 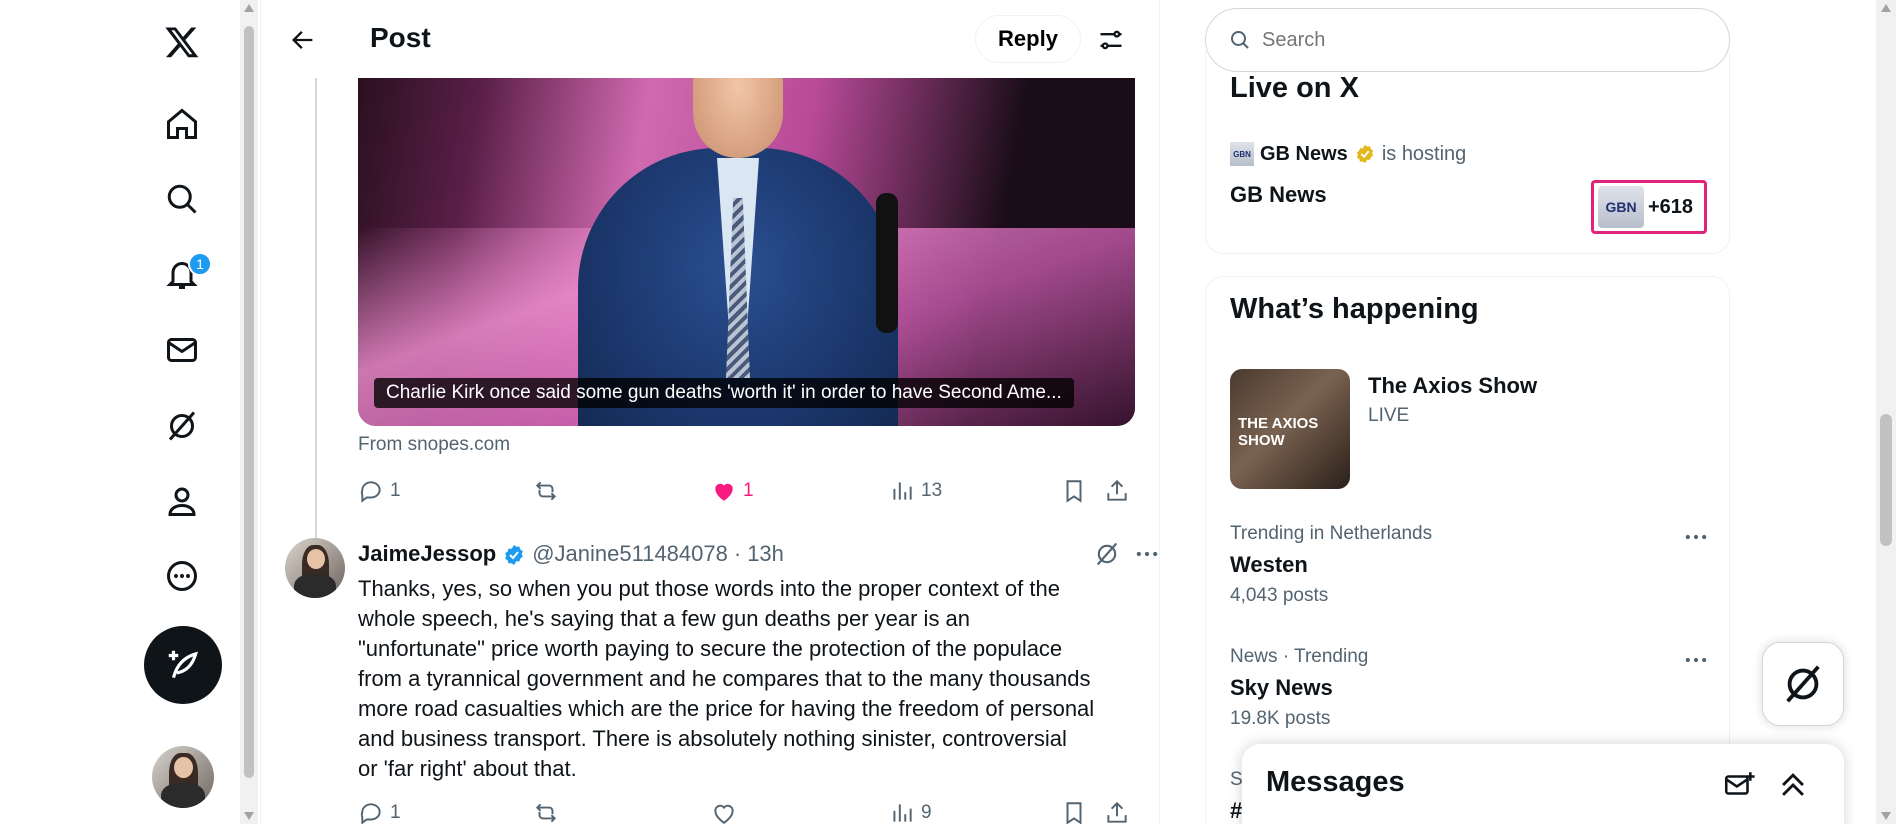 I want to click on feather-icon, so click(x=183, y=664).